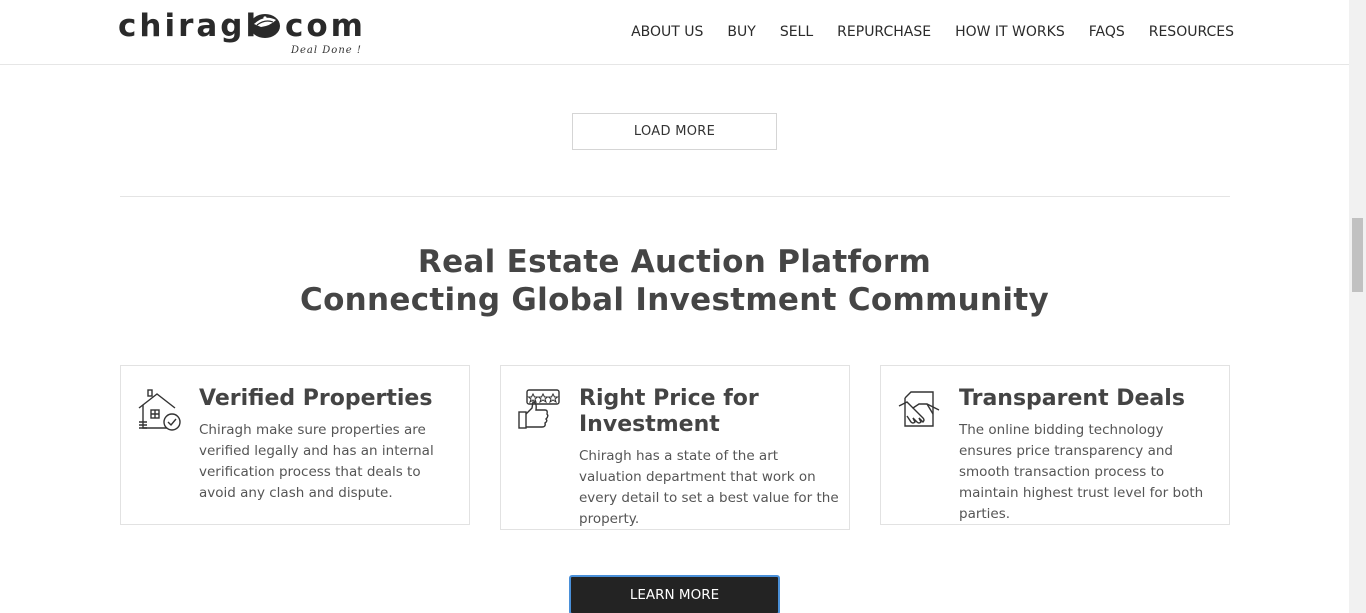 This screenshot has height=613, width=1366. What do you see at coordinates (325, 26) in the screenshot?
I see `logo-word-com: com` at bounding box center [325, 26].